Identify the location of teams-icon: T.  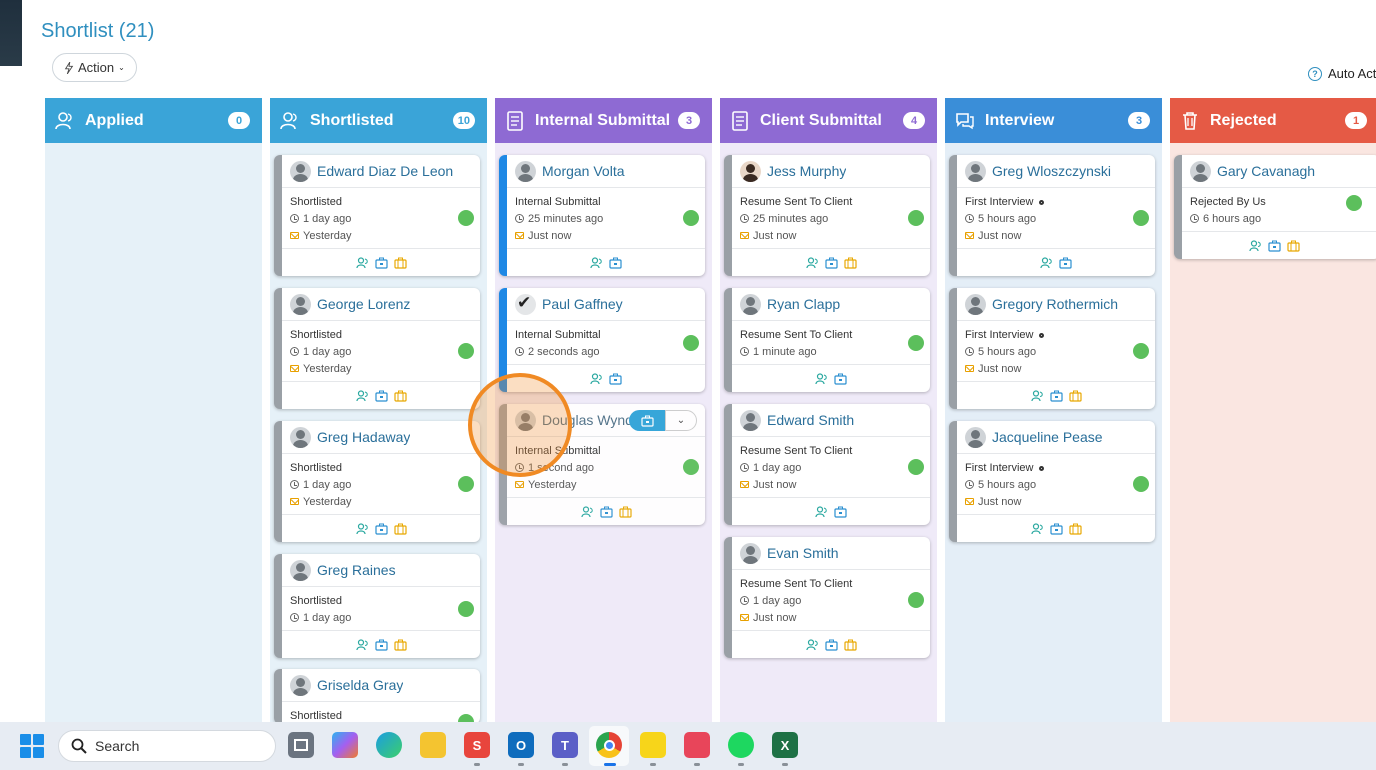
(565, 745).